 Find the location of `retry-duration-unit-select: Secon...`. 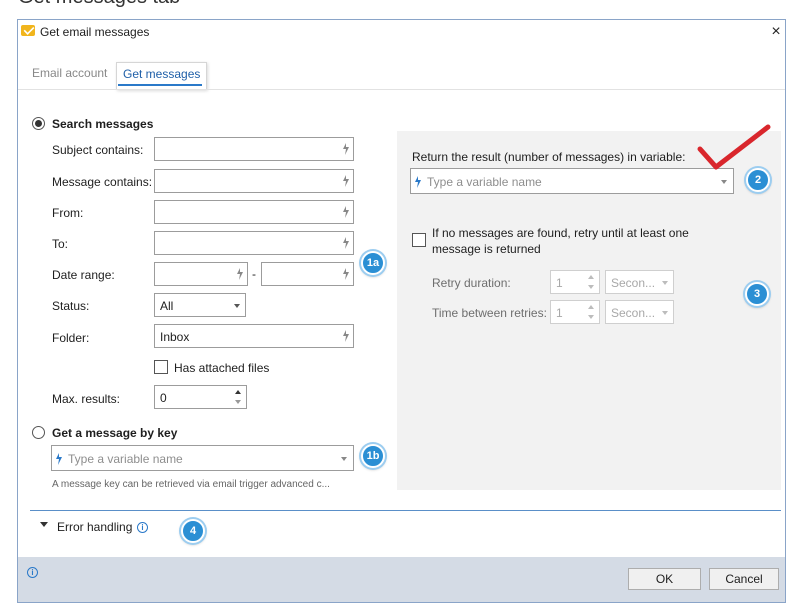

retry-duration-unit-select: Secon... is located at coordinates (639, 282).